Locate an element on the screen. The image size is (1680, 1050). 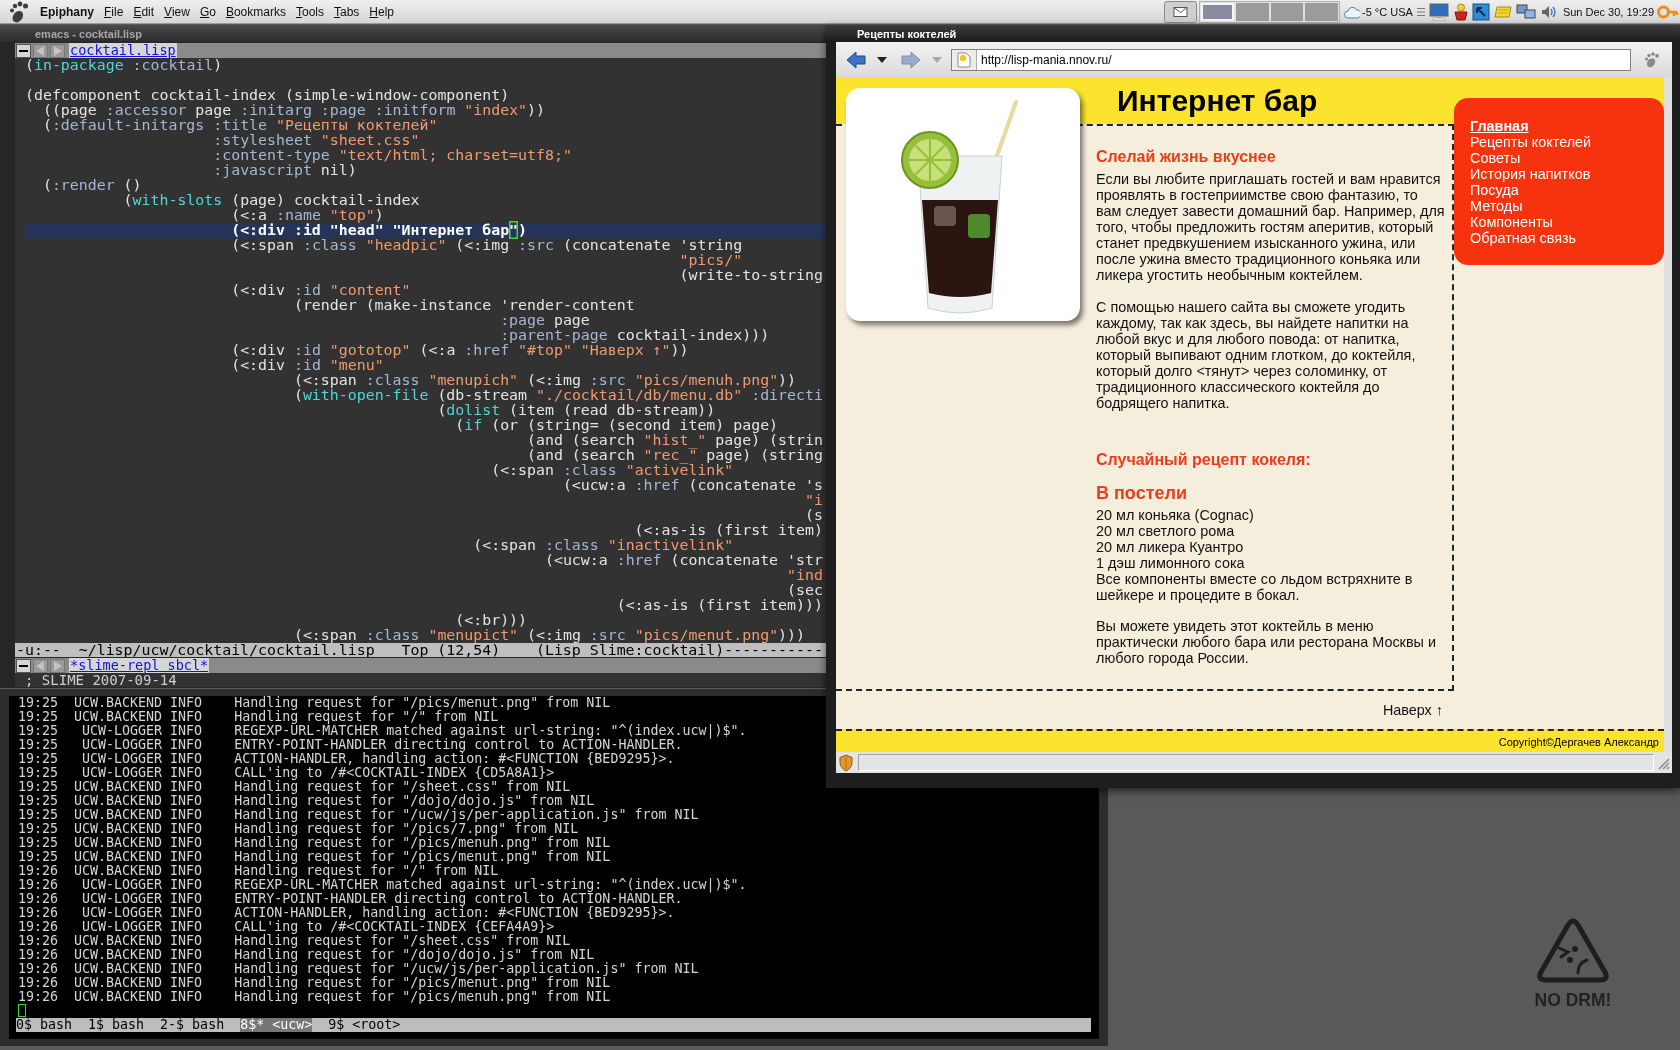
code-line: (<ucw:a :href (concatenate 's is located at coordinates (692, 485).